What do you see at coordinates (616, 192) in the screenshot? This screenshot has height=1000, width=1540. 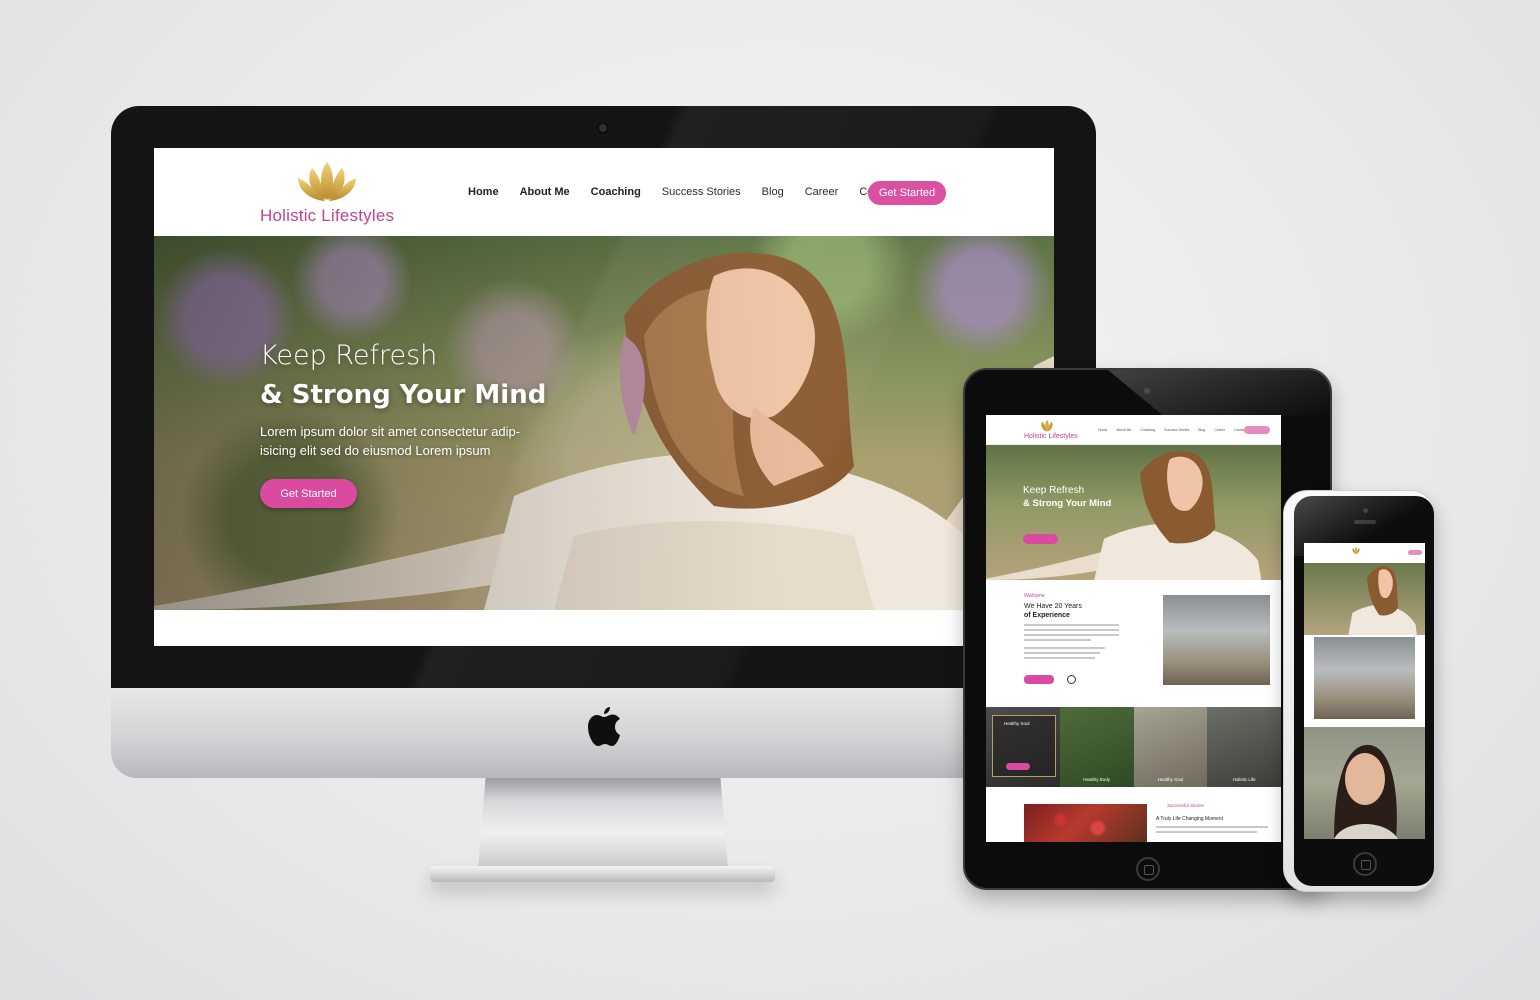 I see `nav-coaching: Coaching` at bounding box center [616, 192].